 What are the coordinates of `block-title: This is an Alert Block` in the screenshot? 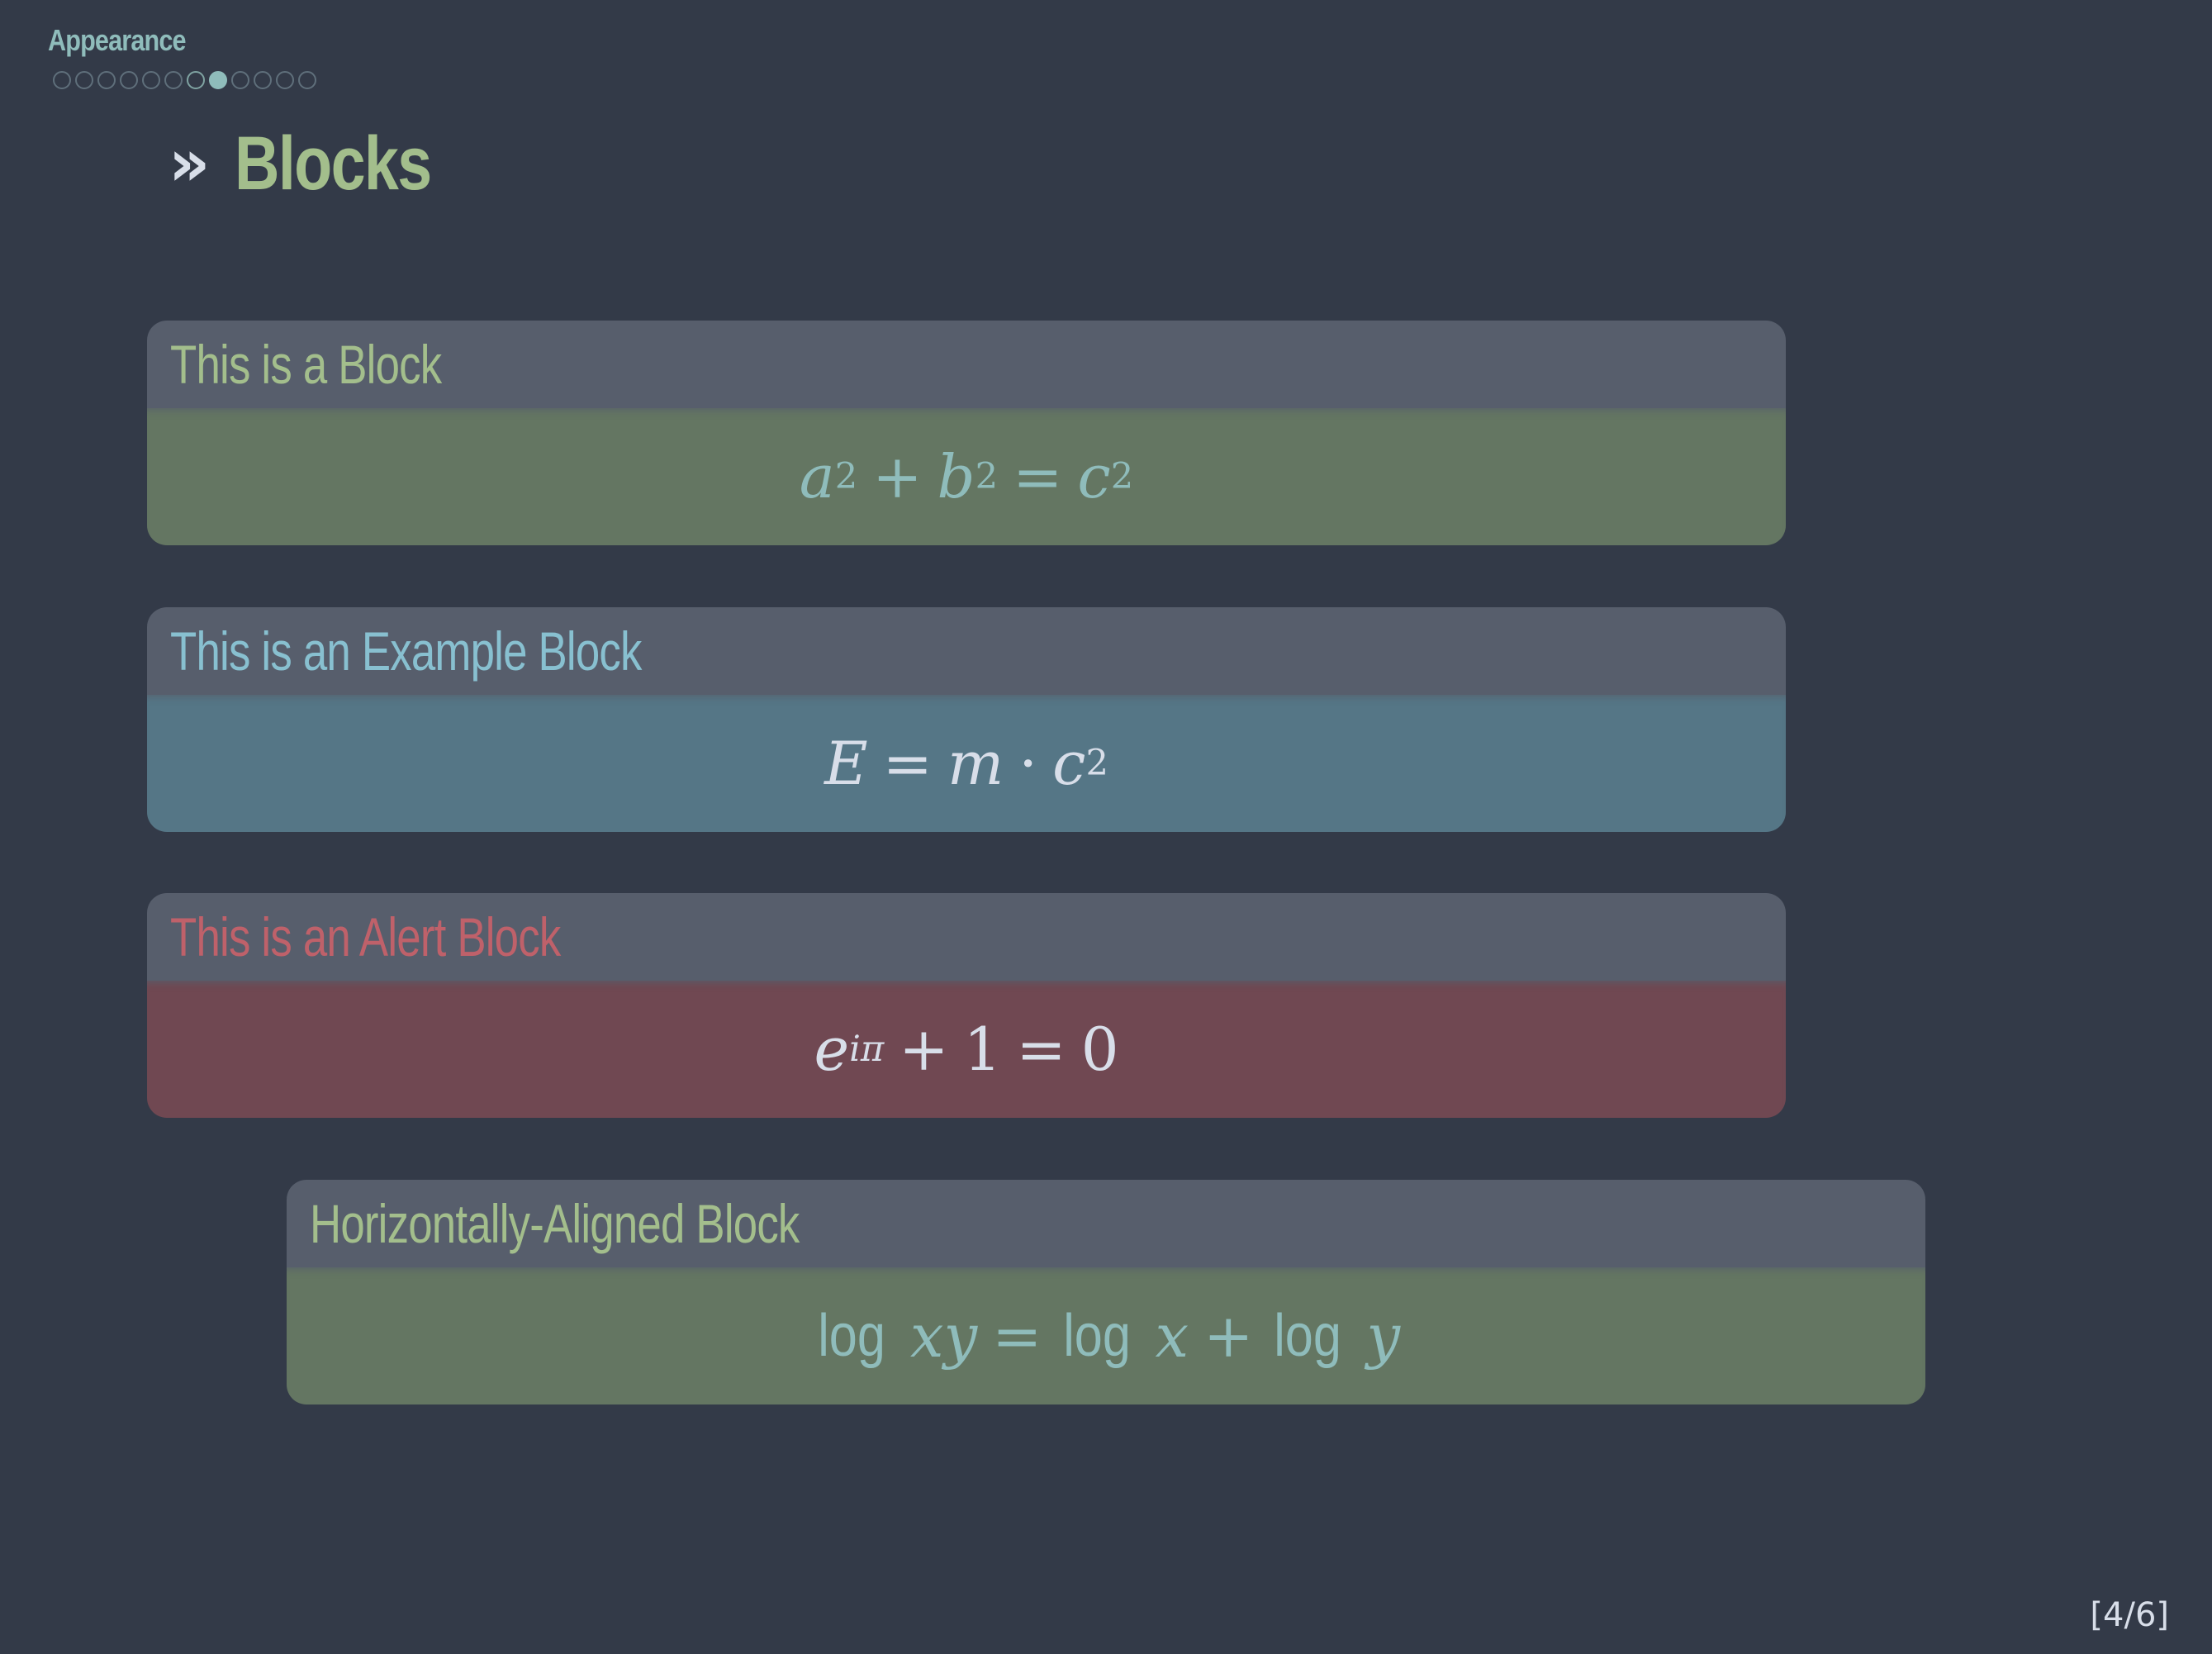 It's located at (365, 936).